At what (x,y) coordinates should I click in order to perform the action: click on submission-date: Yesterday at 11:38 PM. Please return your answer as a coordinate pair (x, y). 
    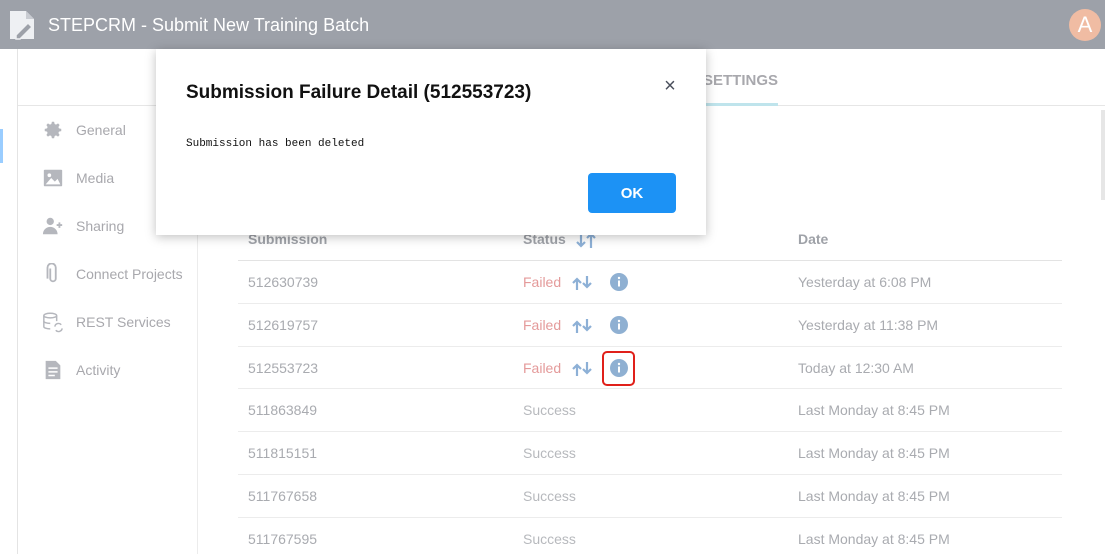
    Looking at the image, I should click on (868, 324).